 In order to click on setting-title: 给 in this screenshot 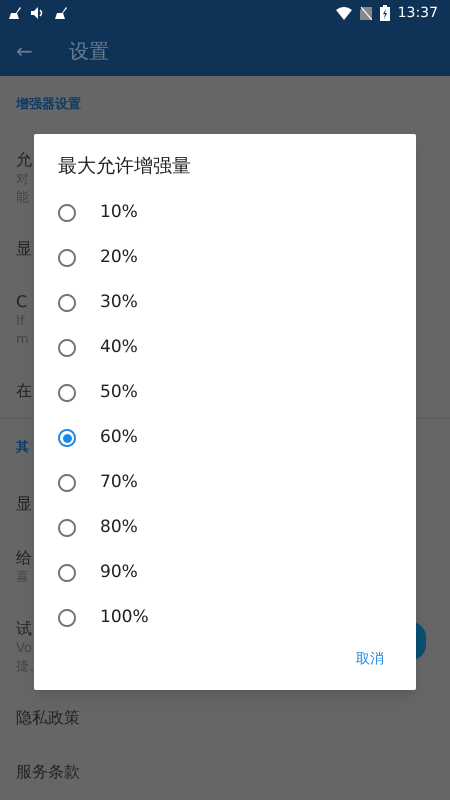, I will do `click(24, 558)`.